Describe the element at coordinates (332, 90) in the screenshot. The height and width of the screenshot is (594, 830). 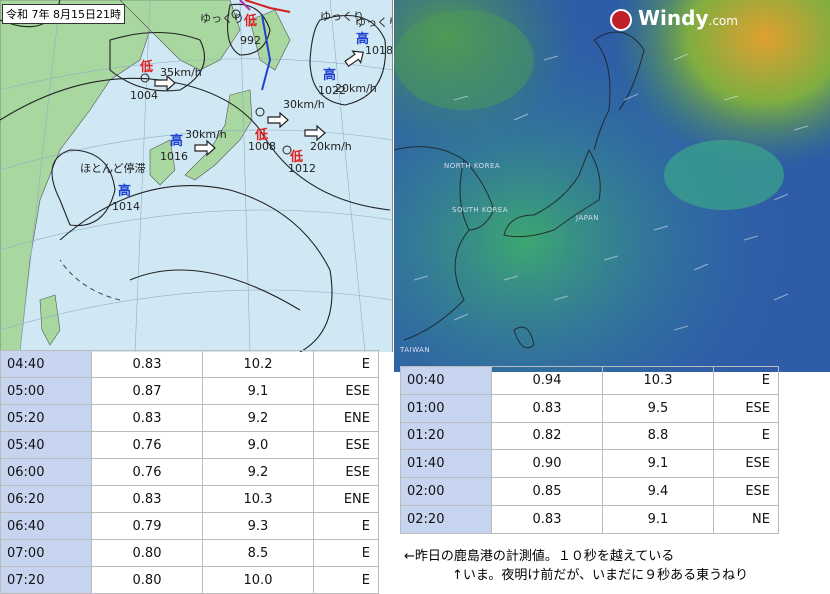
I see `high-ne2-pressure-label: 1022` at that location.